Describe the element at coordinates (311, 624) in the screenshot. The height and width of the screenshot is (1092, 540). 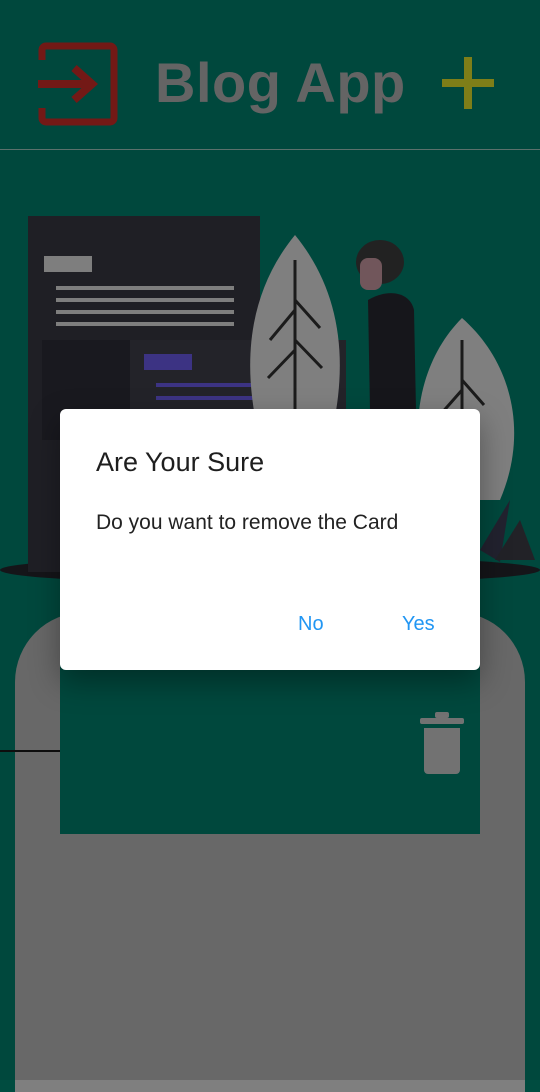
I see `no-button: No` at that location.